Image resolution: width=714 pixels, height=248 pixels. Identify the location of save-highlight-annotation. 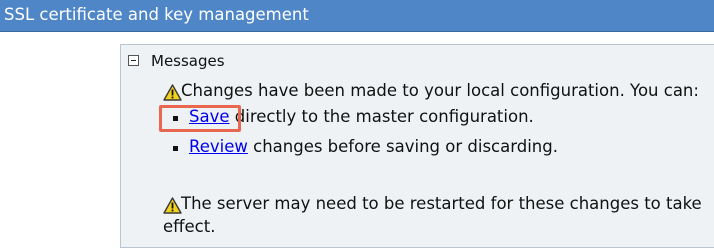
(200, 118).